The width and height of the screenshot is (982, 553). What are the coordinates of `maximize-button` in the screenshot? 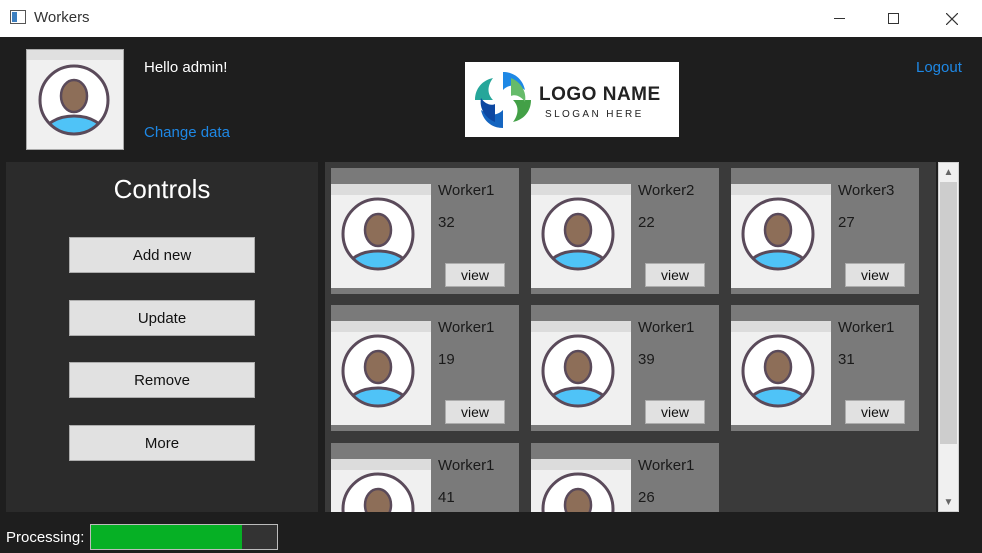 It's located at (893, 18).